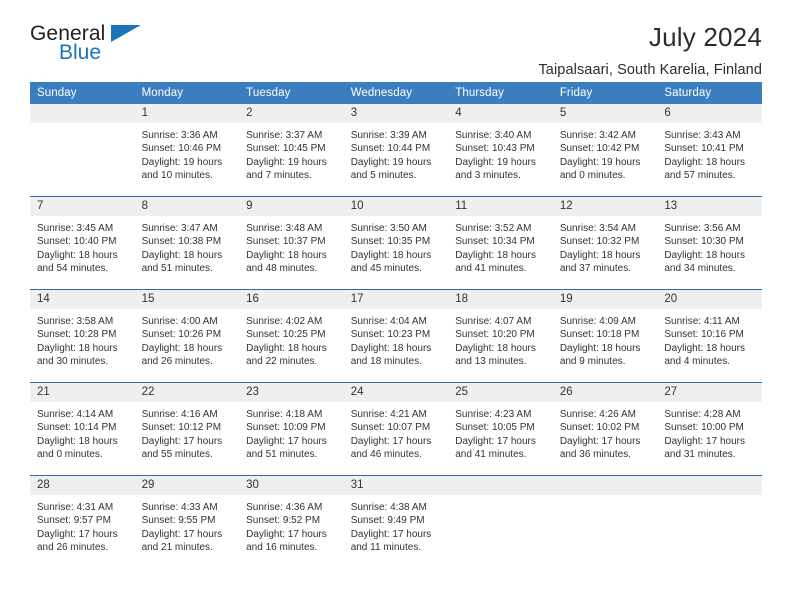 This screenshot has width=792, height=612. Describe the element at coordinates (178, 521) in the screenshot. I see `day-detail-line: Sunset: 9:55 PM` at that location.